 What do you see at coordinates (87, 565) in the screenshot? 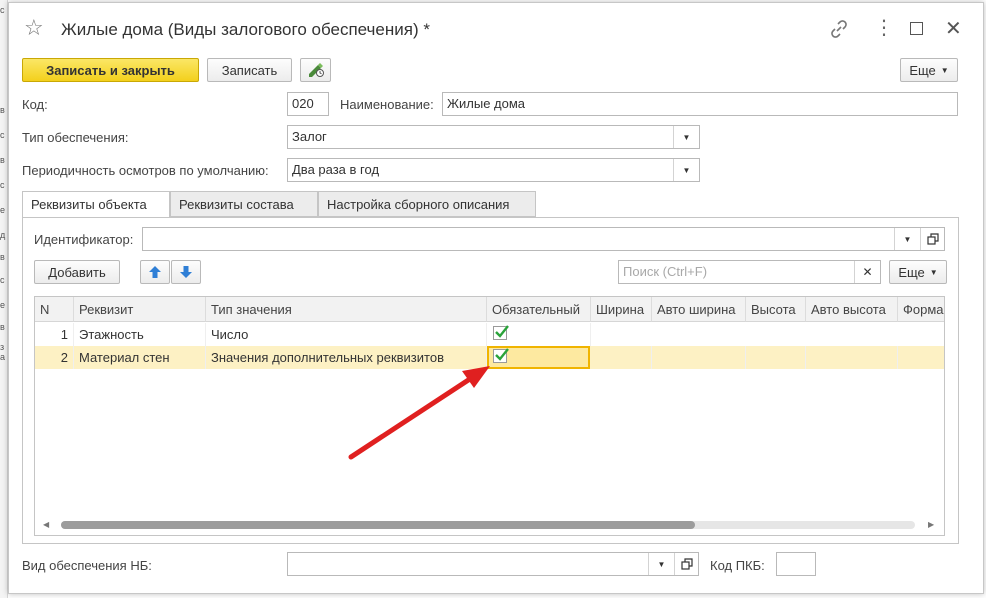
I see `nb-label: Вид обеспечения НБ:` at bounding box center [87, 565].